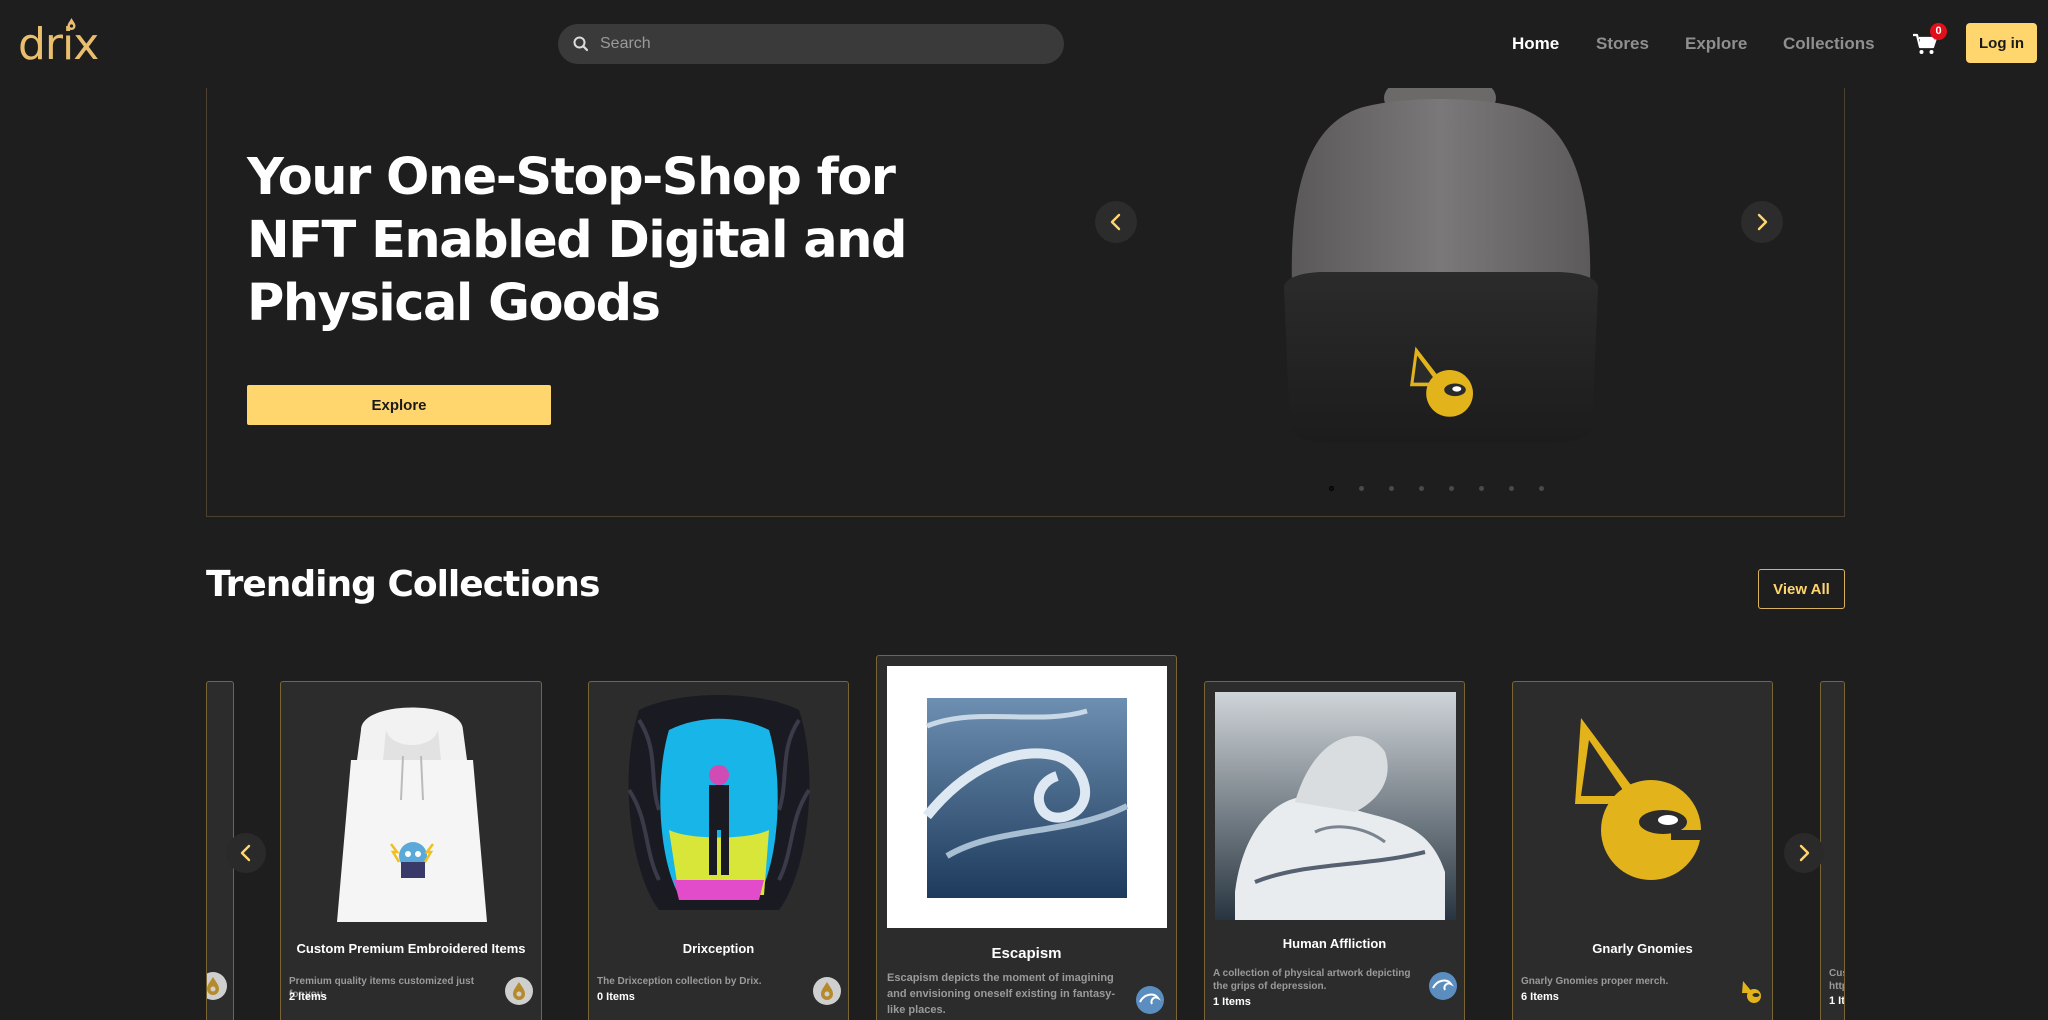 The width and height of the screenshot is (2048, 1020). Describe the element at coordinates (1836, 973) in the screenshot. I see `collection-description: Cus` at that location.